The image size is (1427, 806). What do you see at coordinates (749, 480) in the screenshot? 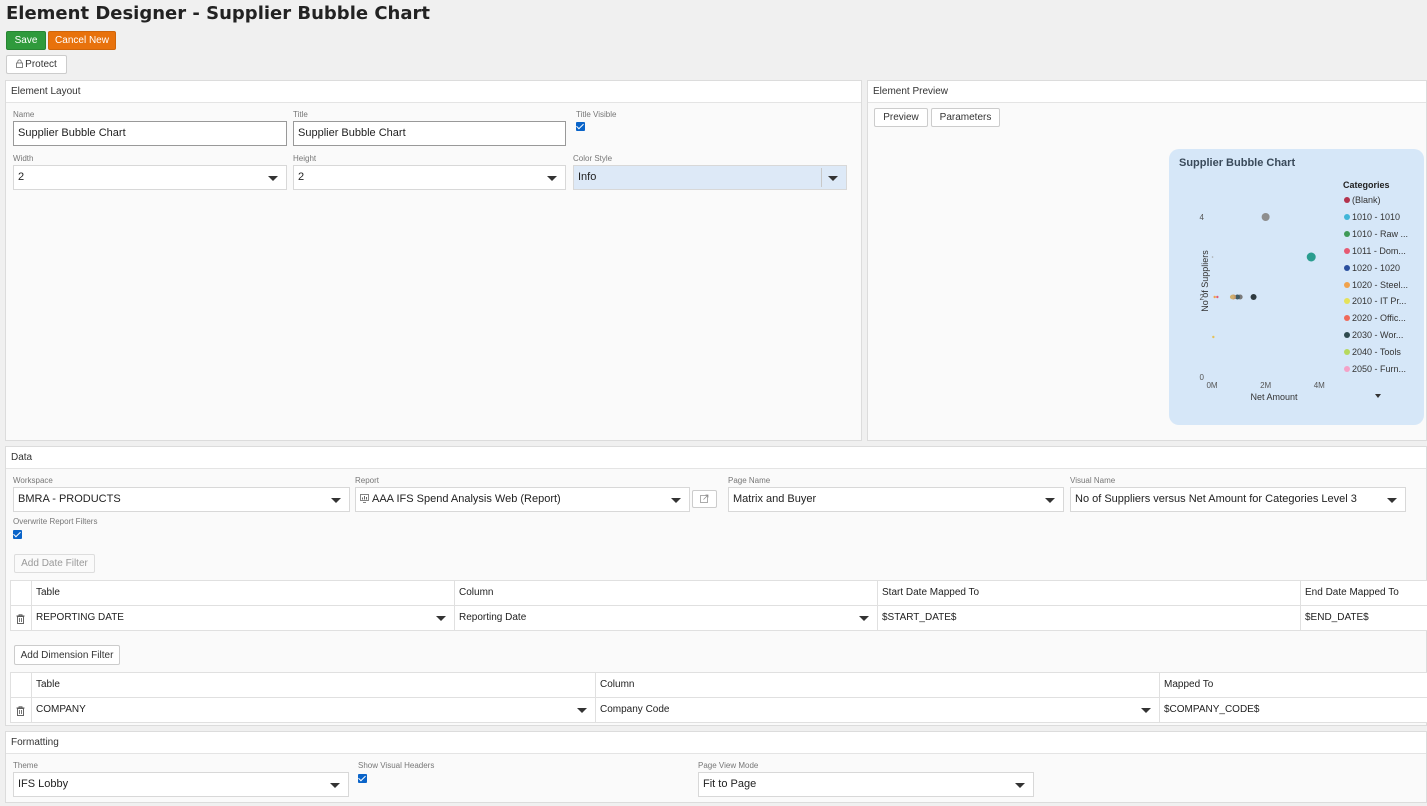
I see `page-name-label: Page Name` at bounding box center [749, 480].